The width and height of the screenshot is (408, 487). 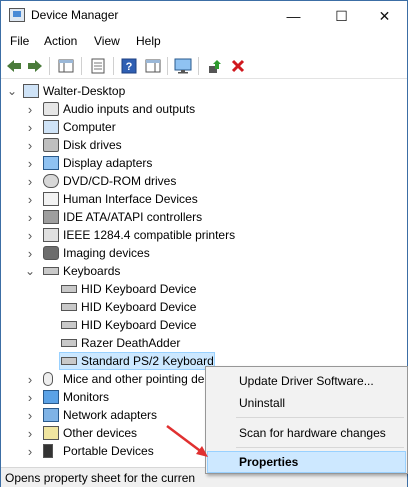 What do you see at coordinates (134, 379) in the screenshot?
I see `tree-item-label: Mice and other pointing de` at bounding box center [134, 379].